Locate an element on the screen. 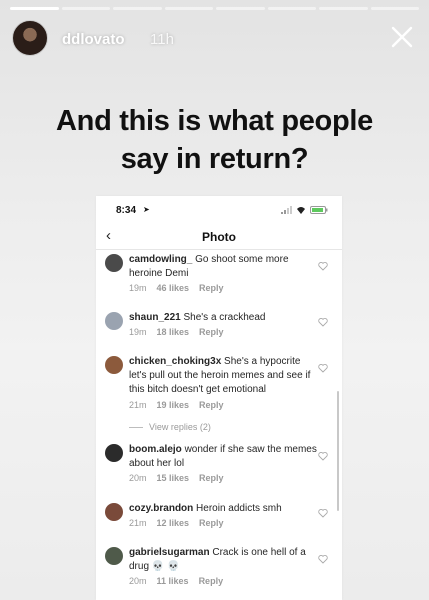 Image resolution: width=429 pixels, height=600 pixels. comment-body: She's a crackhead is located at coordinates (224, 317).